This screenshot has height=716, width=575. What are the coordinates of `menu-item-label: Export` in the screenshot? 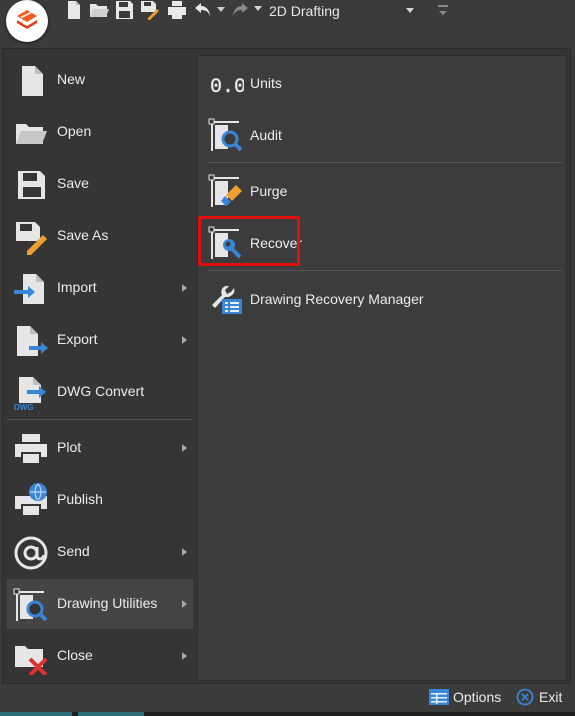 It's located at (77, 339).